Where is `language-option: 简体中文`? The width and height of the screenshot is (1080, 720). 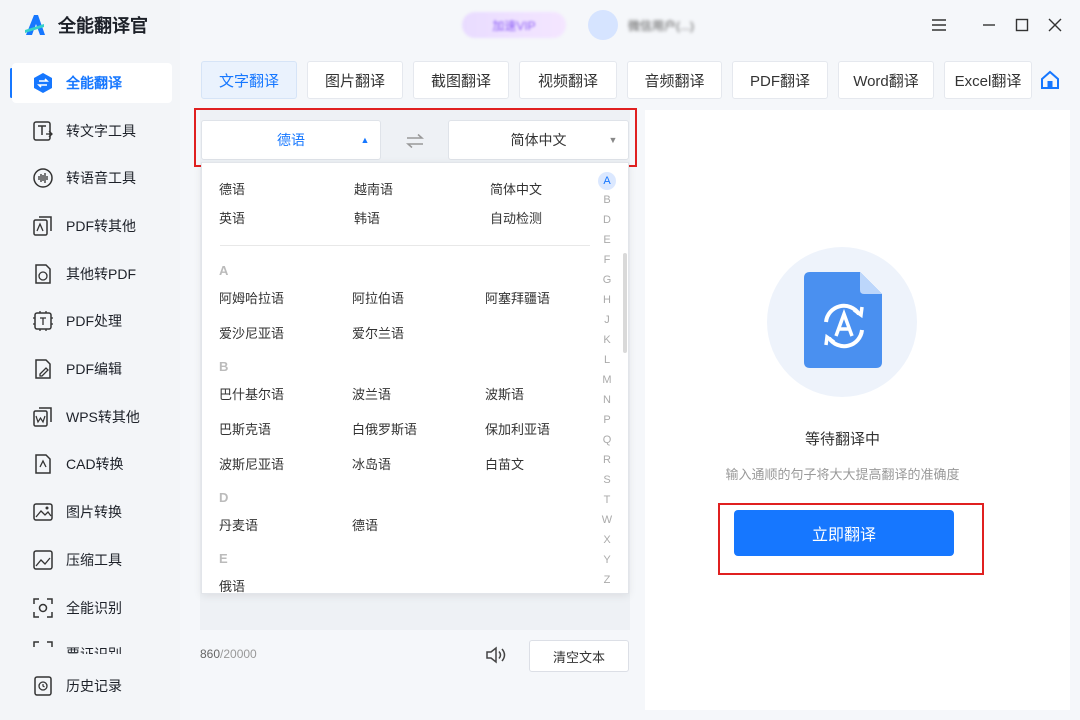 language-option: 简体中文 is located at coordinates (516, 188).